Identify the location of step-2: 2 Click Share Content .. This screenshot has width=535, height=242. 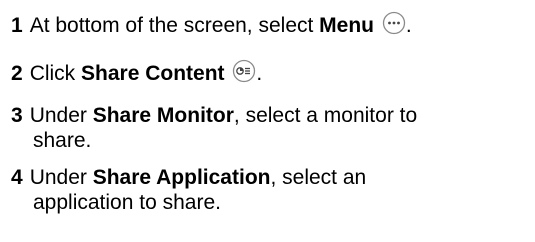
(270, 74).